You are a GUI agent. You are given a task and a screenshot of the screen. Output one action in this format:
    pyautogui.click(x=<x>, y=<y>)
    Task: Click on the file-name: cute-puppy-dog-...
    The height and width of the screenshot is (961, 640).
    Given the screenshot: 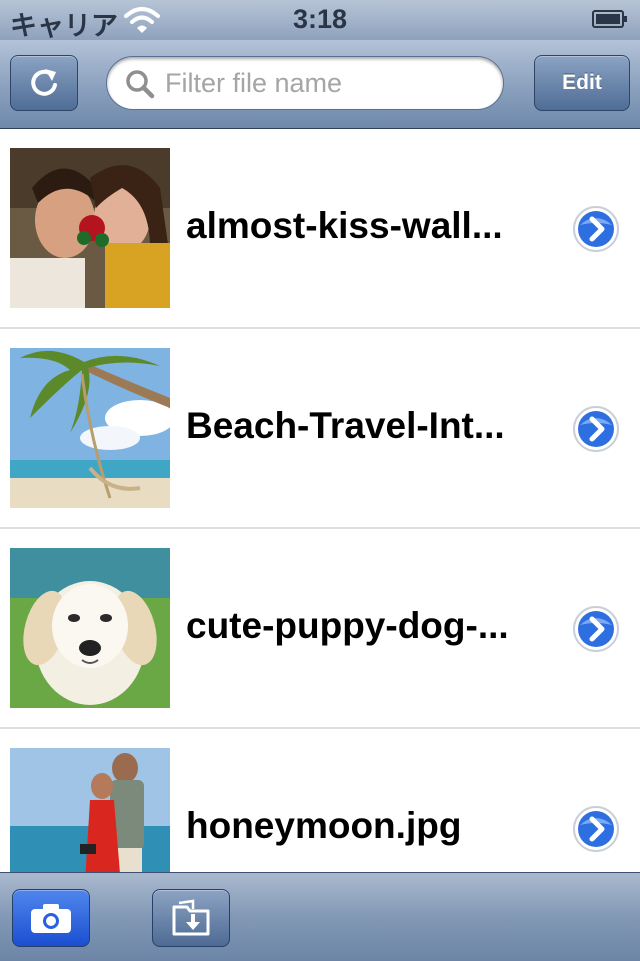 What is the action you would take?
    pyautogui.click(x=347, y=625)
    